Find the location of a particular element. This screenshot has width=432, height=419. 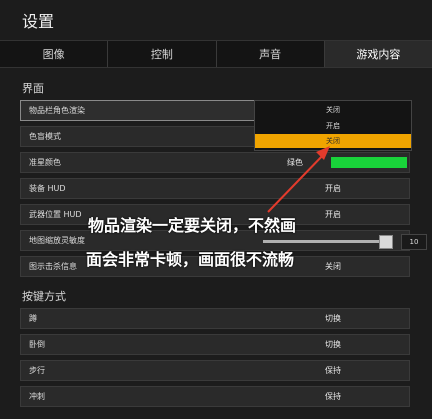

dropdown-option-on: 开启 is located at coordinates (333, 126).